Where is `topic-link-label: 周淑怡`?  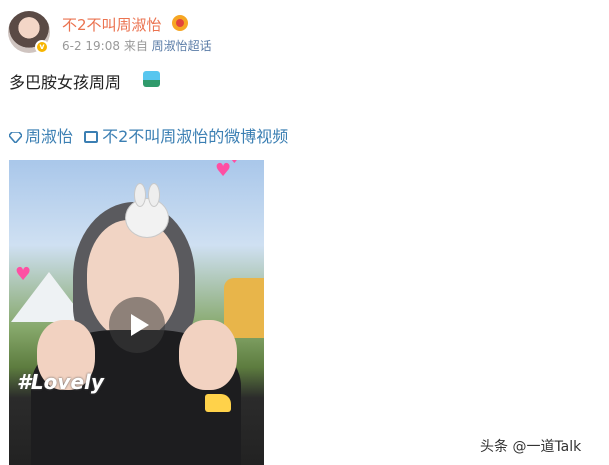
topic-link-label: 周淑怡 is located at coordinates (49, 136).